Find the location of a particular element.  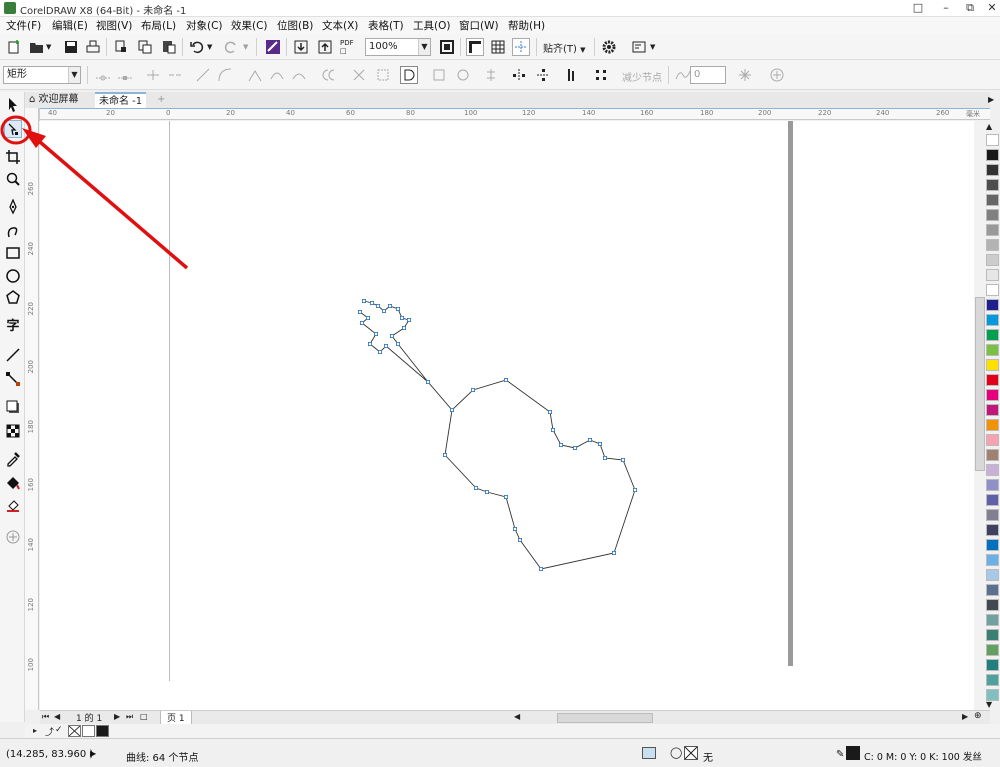

menu-text: 文本(X) is located at coordinates (340, 25).